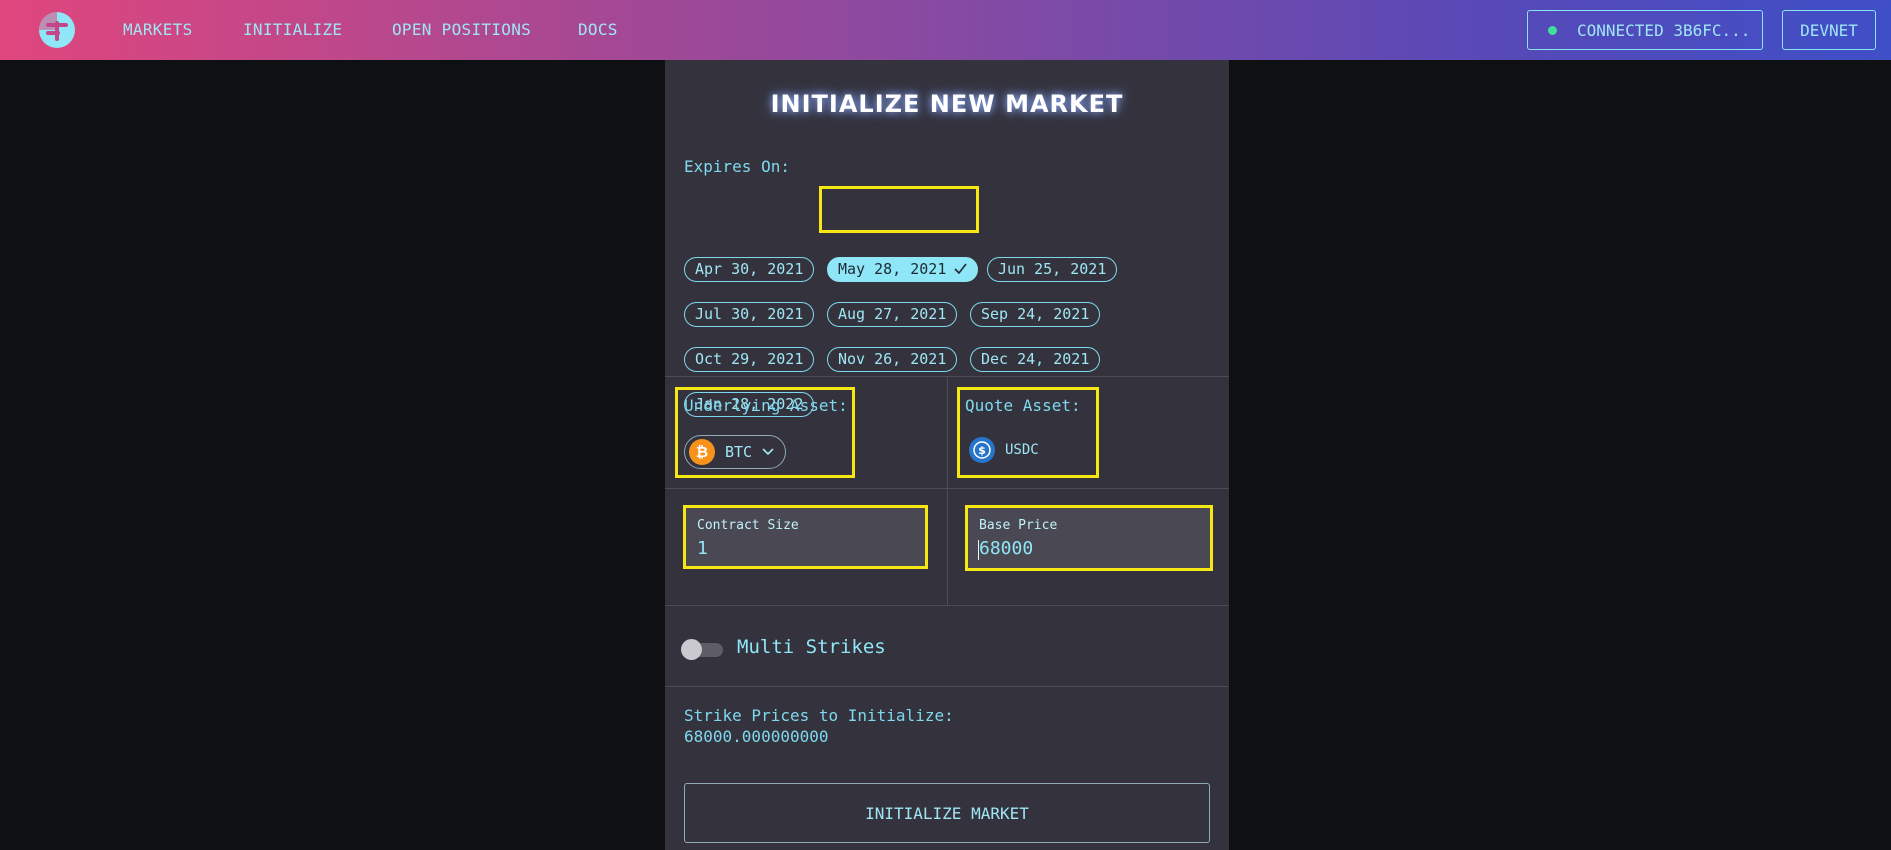  Describe the element at coordinates (1004, 450) in the screenshot. I see `quote-asset-display: $ USDC` at that location.